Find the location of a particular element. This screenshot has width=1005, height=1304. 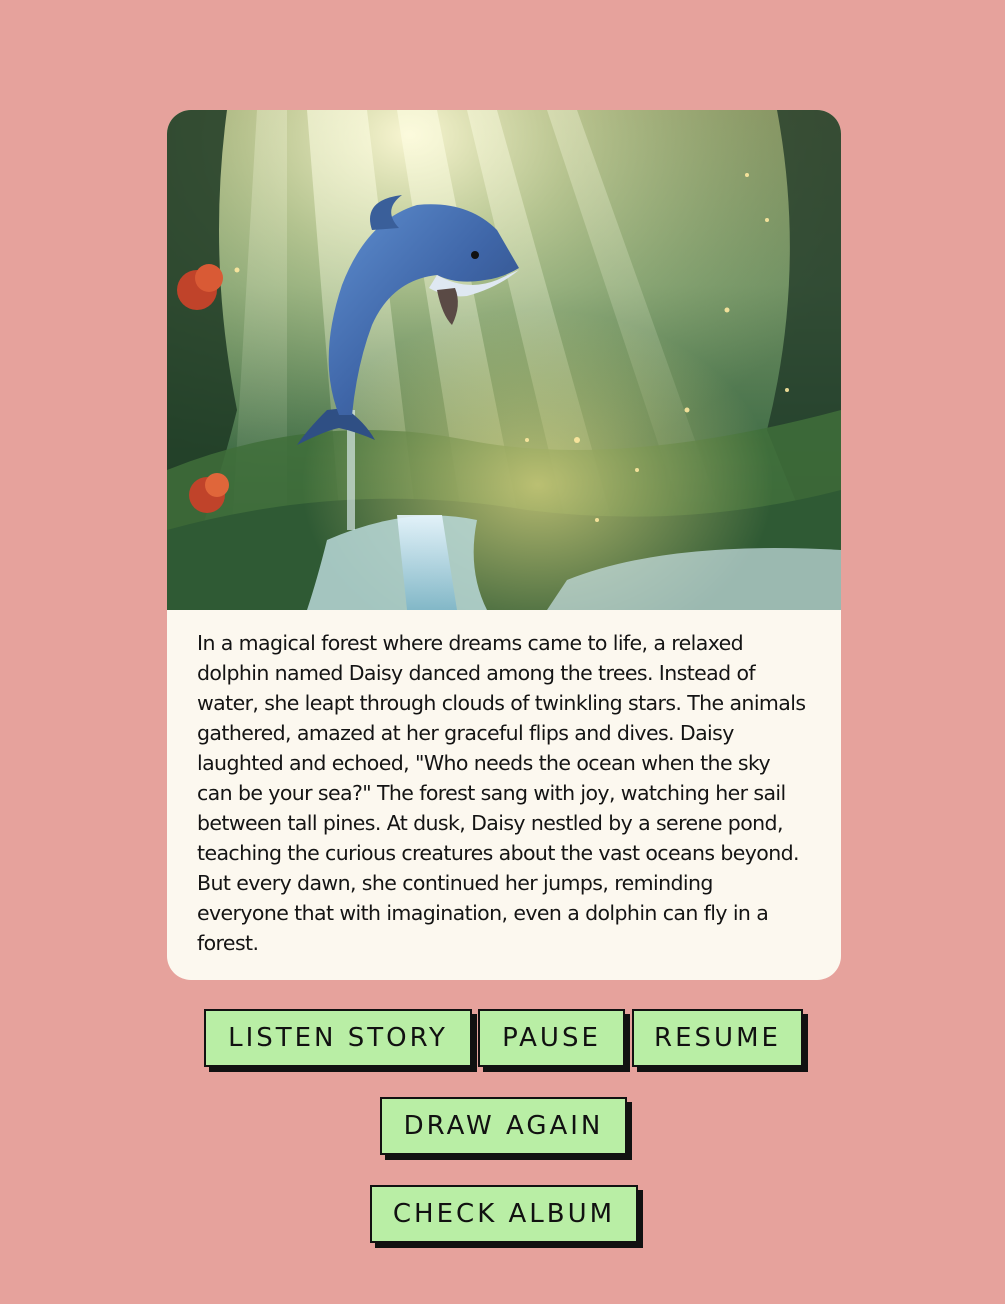

pause-button: PAUSE is located at coordinates (551, 1038).